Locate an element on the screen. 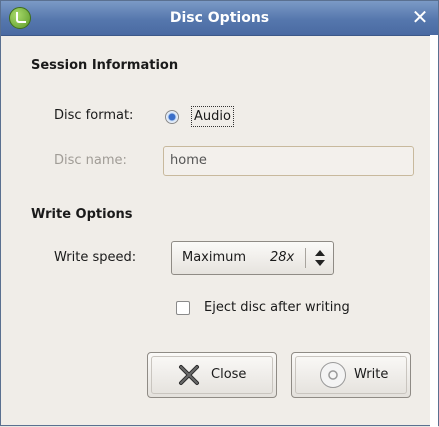 This screenshot has width=439, height=427. write-speed-combo: Maximum 28x is located at coordinates (252, 258).